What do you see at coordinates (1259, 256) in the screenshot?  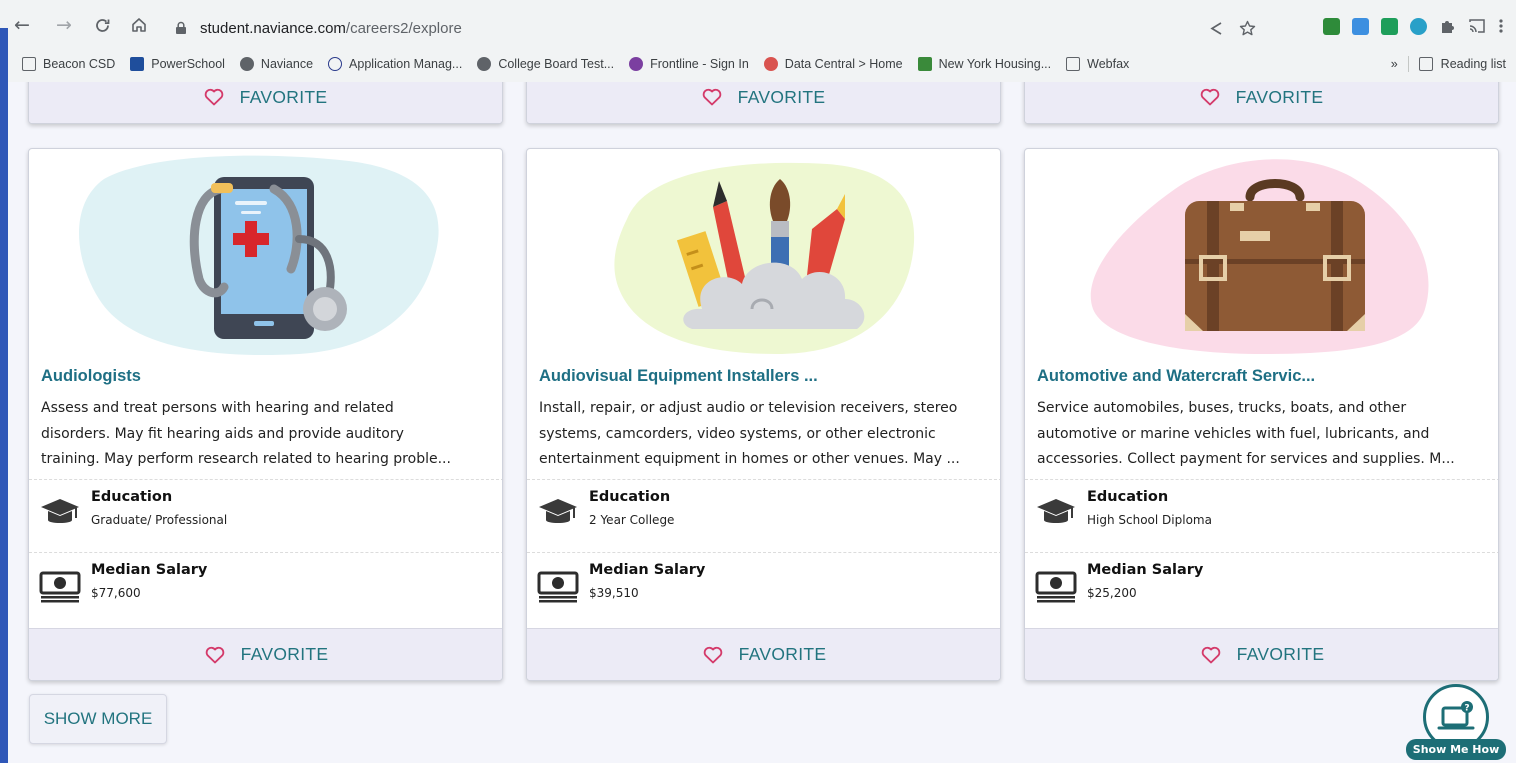 I see `briefcase-illustration` at bounding box center [1259, 256].